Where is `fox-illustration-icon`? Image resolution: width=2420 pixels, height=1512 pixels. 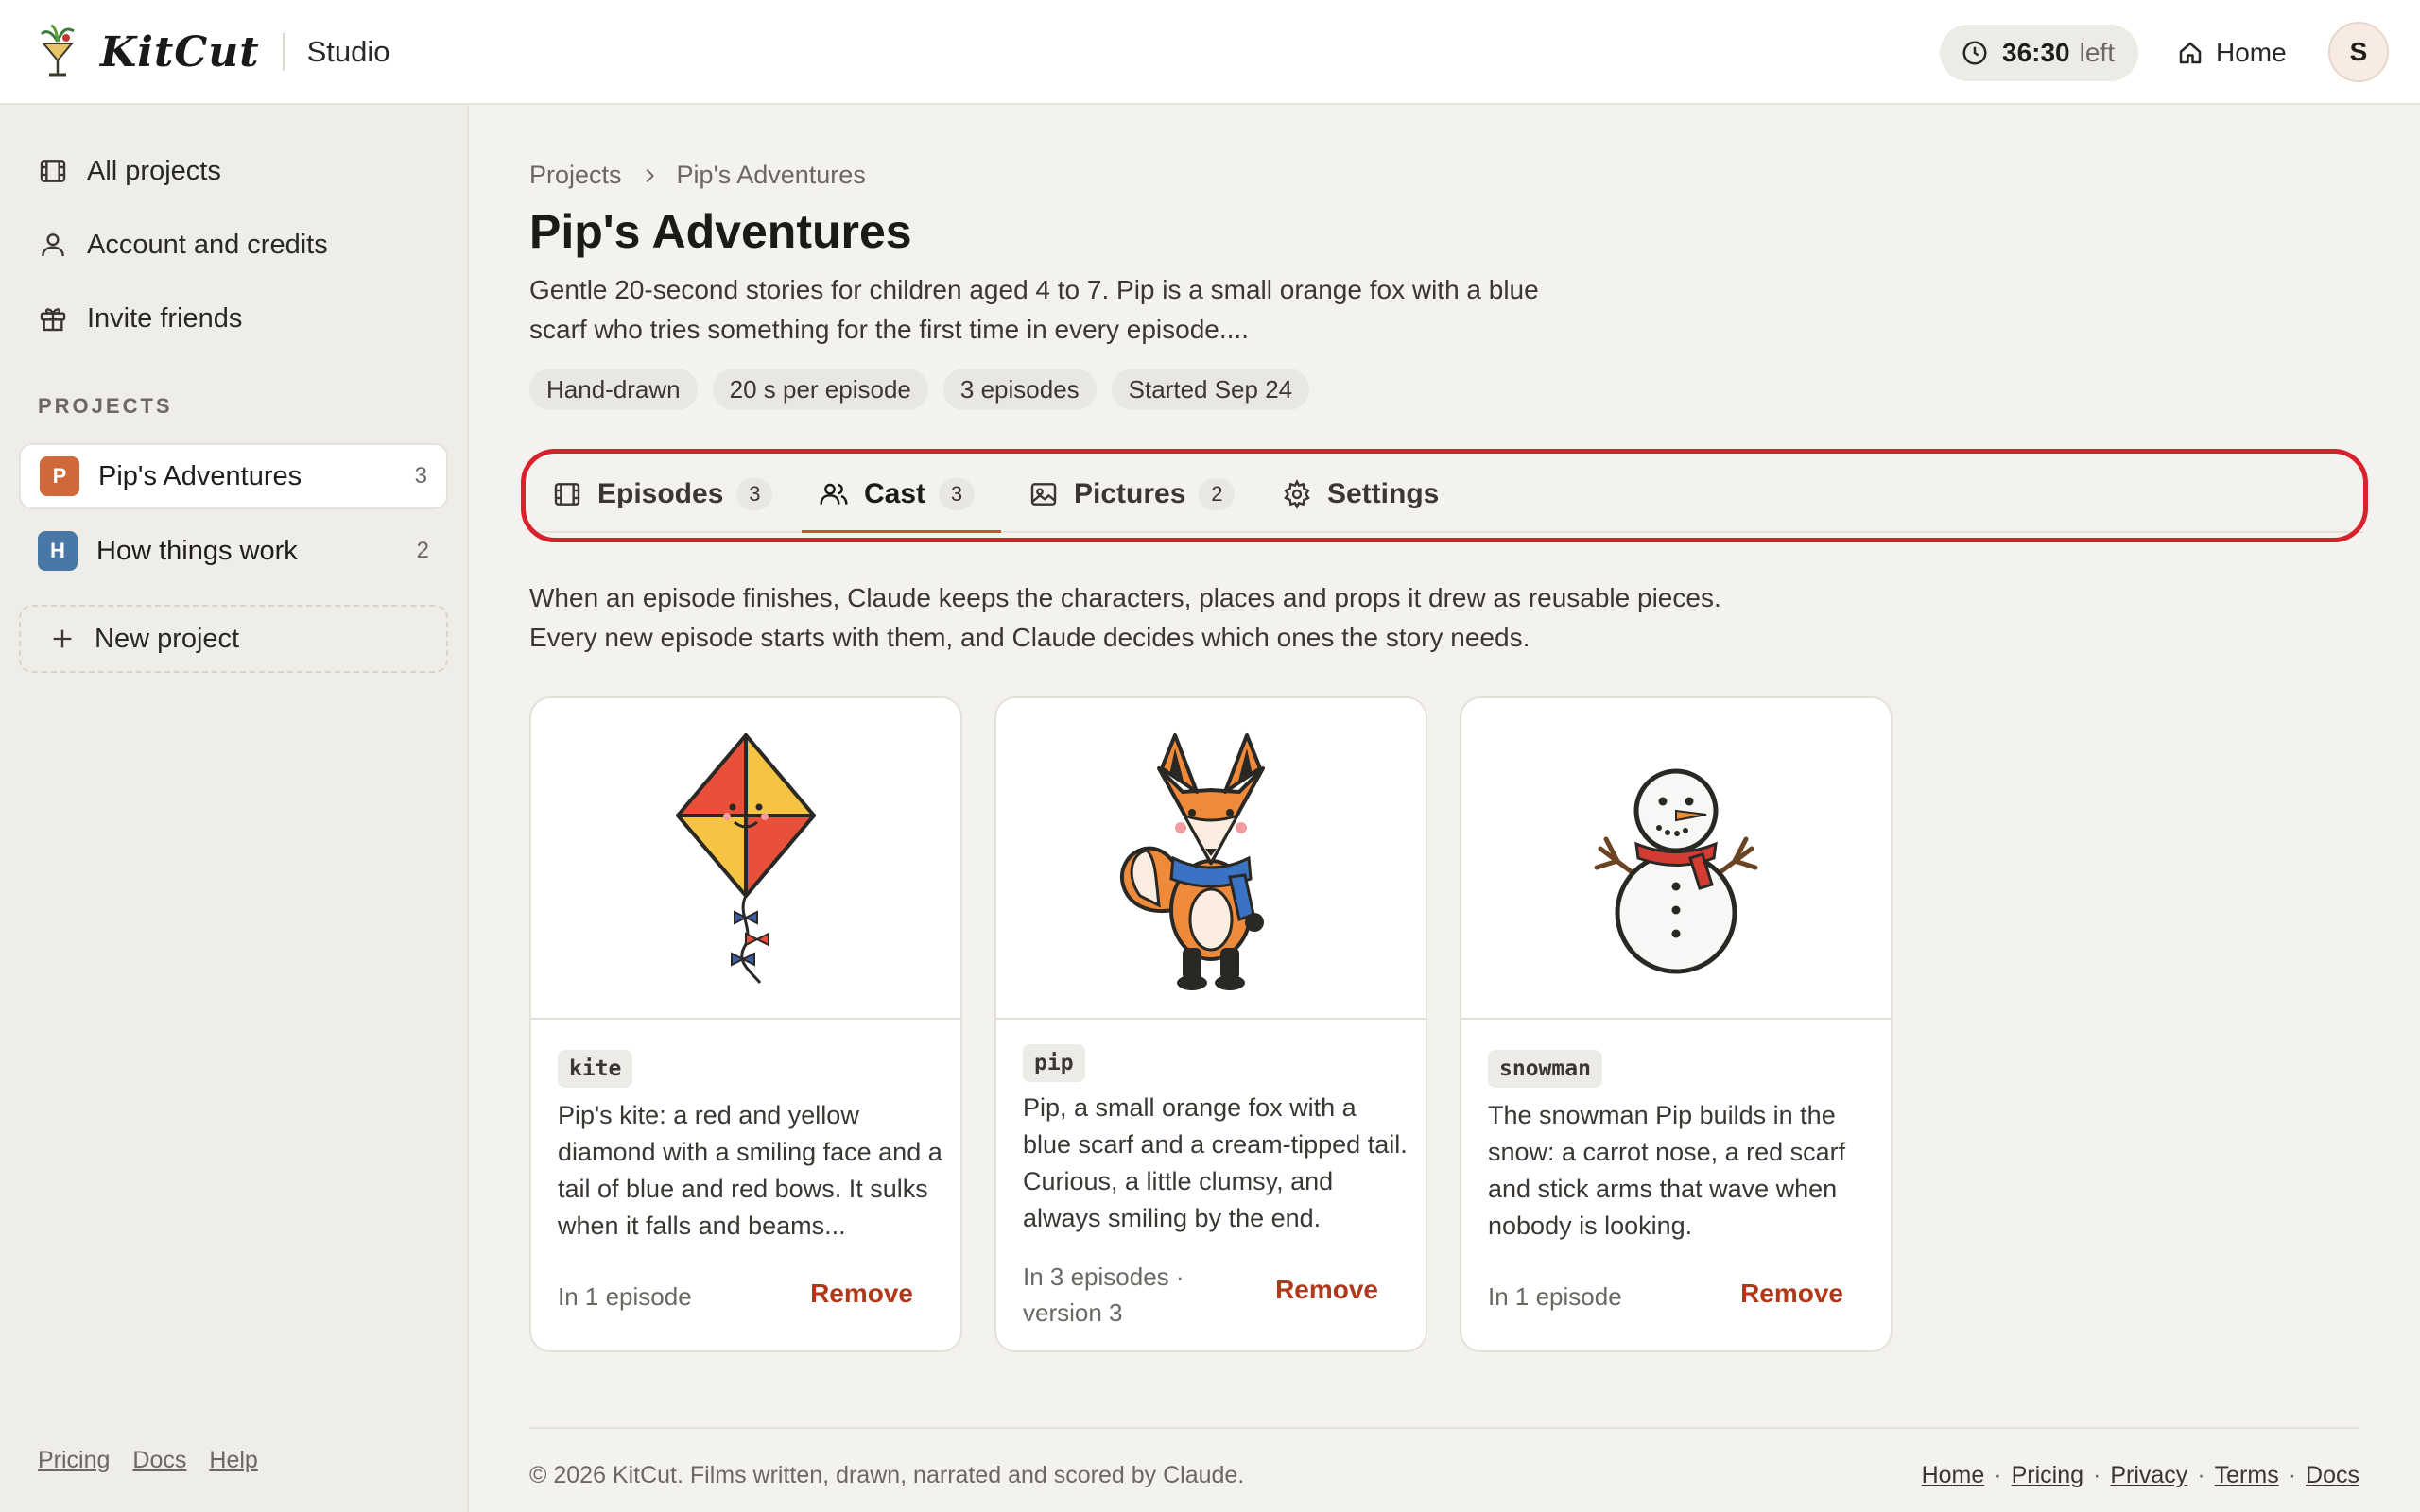
fox-illustration-icon is located at coordinates (1192, 861).